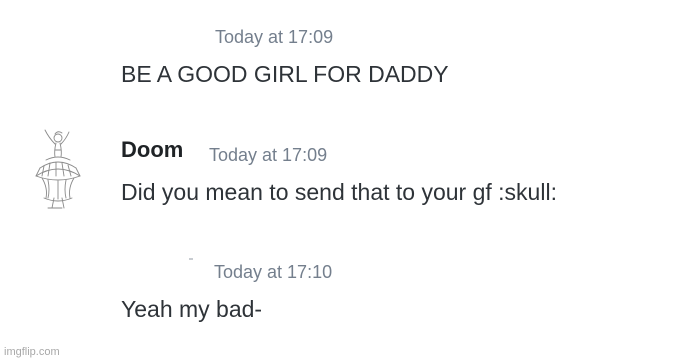 Image resolution: width=686 pixels, height=364 pixels. I want to click on divider-mark, so click(191, 259).